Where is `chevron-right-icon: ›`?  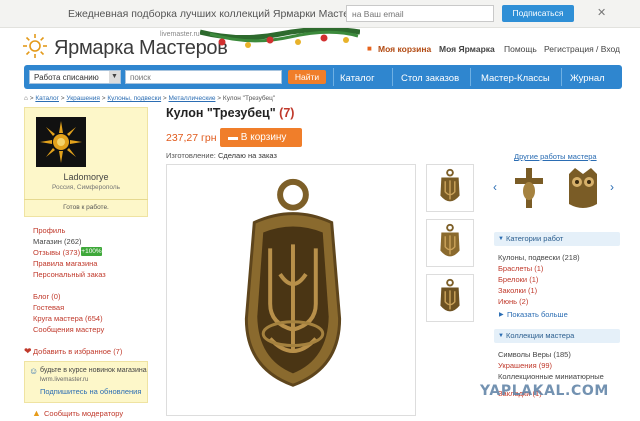
chevron-right-icon: › is located at coordinates (612, 187).